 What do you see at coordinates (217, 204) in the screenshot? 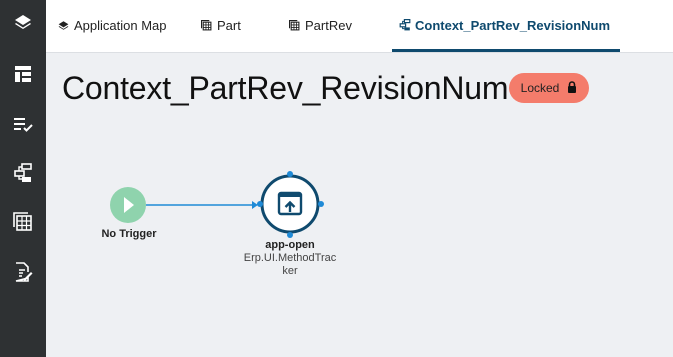
I see `flow-canvas` at bounding box center [217, 204].